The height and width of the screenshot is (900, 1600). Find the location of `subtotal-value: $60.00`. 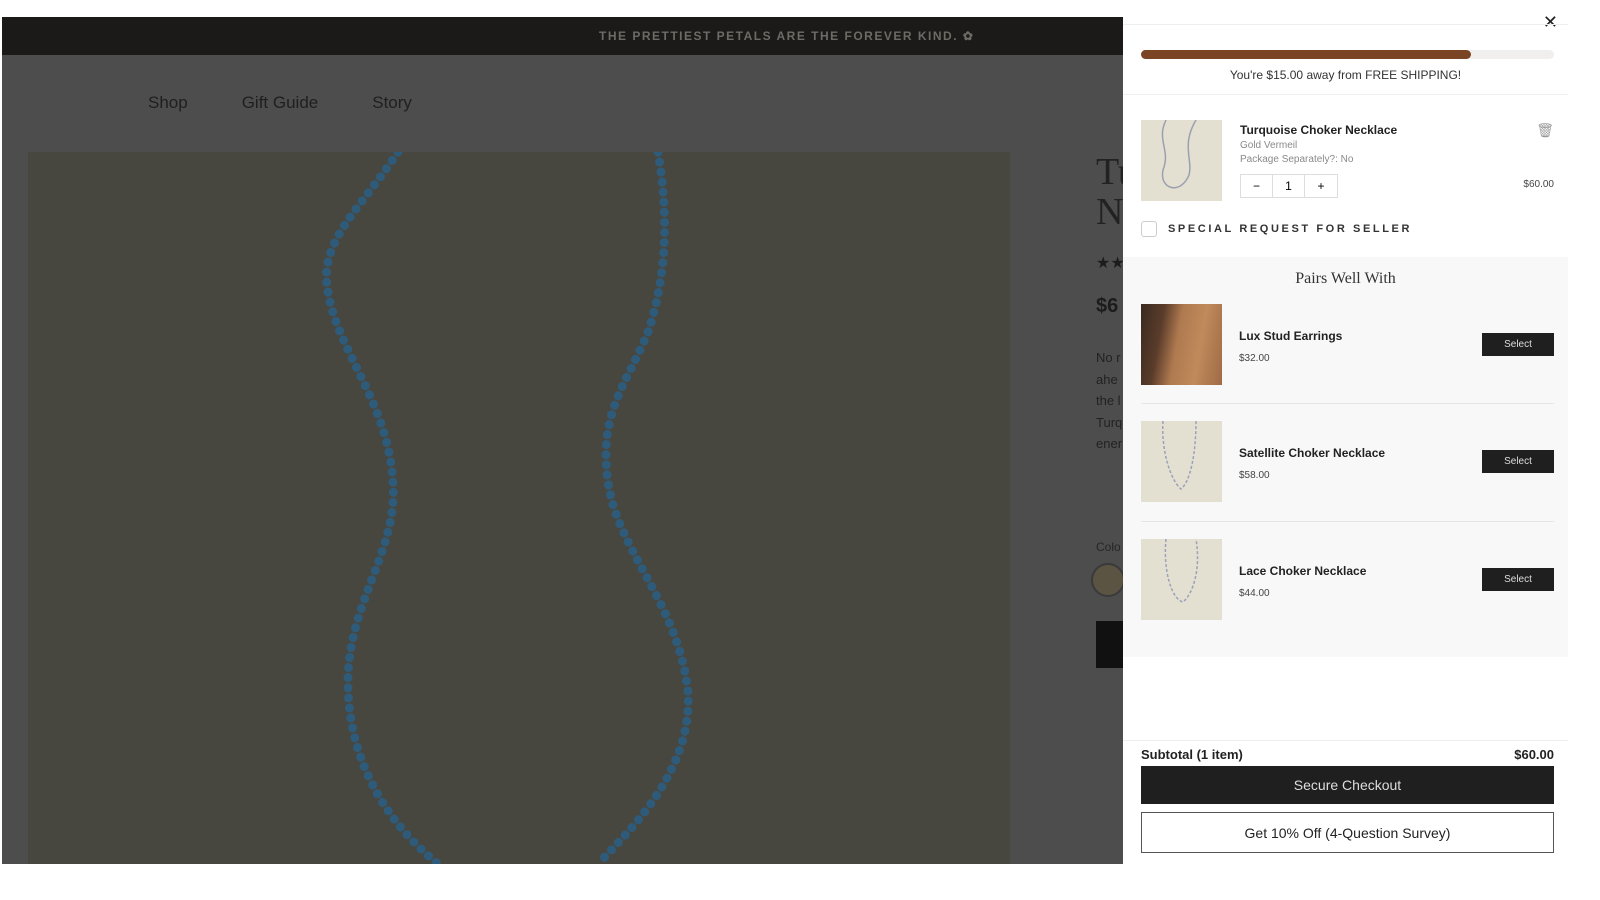

subtotal-value: $60.00 is located at coordinates (1534, 754).